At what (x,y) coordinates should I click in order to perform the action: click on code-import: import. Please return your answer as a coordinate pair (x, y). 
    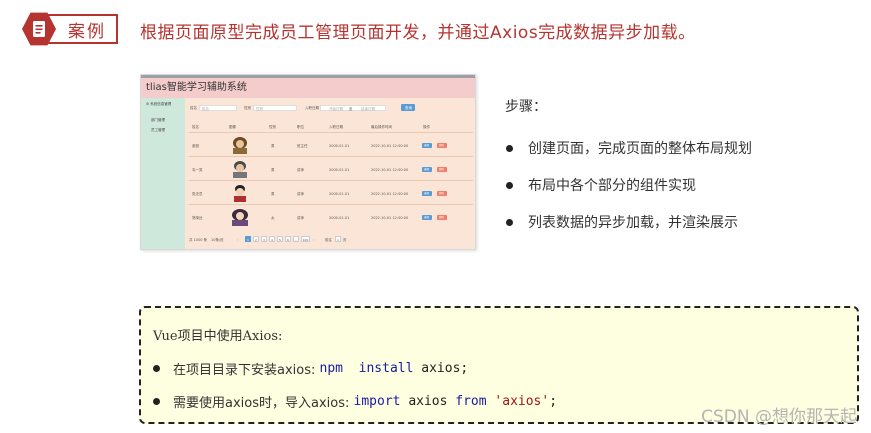
    Looking at the image, I should click on (377, 401).